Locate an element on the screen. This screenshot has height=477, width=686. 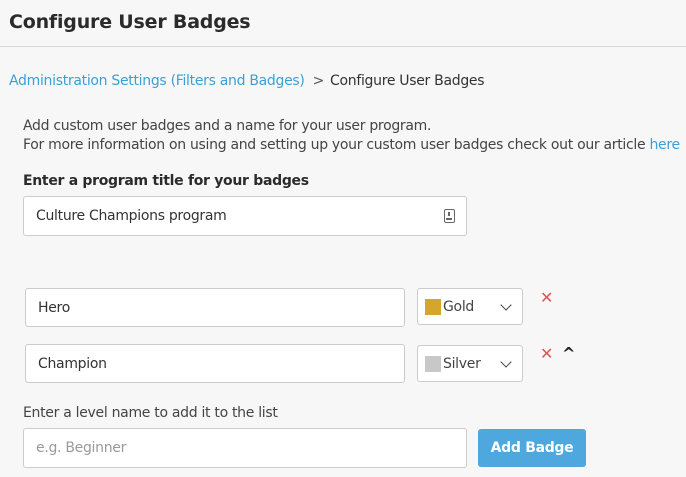
program-title-label: Enter a program title for your badges is located at coordinates (166, 181).